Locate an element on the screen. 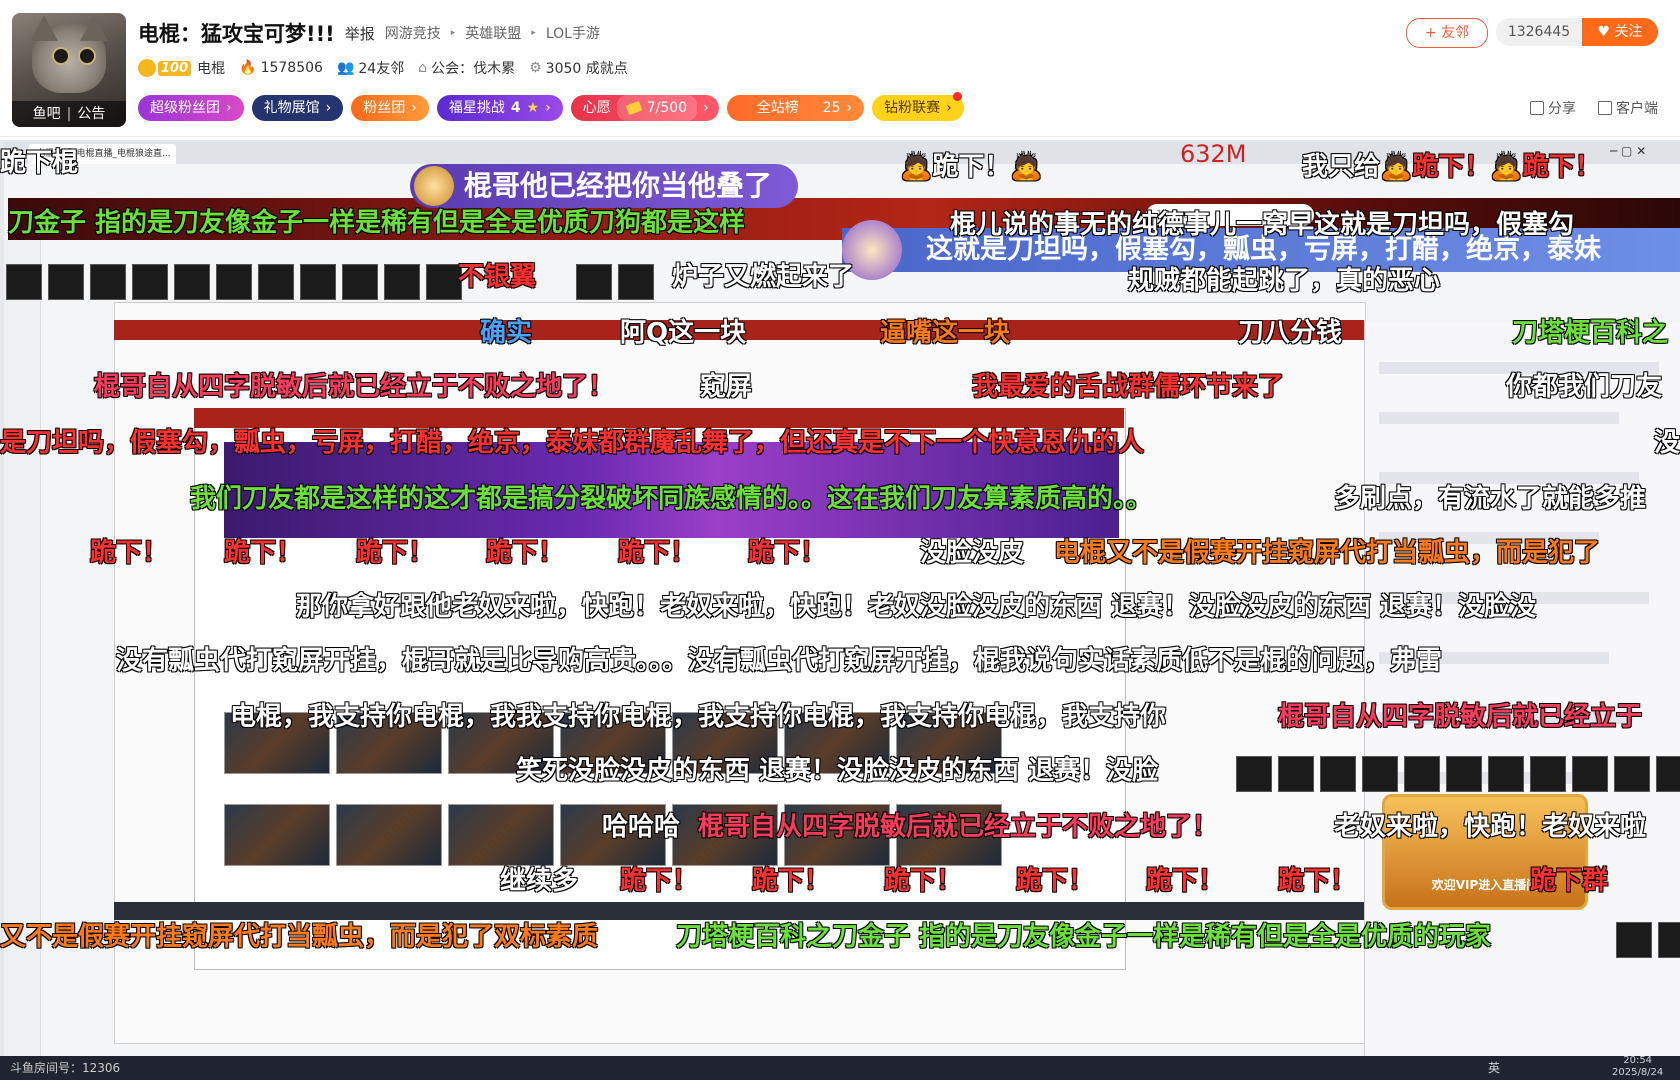 The height and width of the screenshot is (1080, 1680). danmaku-text: 规贼都能起跳了，真的恶心 is located at coordinates (1284, 281).